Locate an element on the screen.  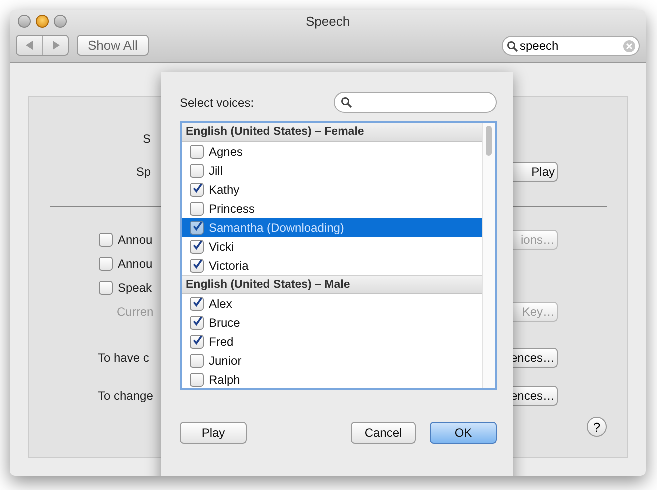
voice-name: Vicki is located at coordinates (221, 247).